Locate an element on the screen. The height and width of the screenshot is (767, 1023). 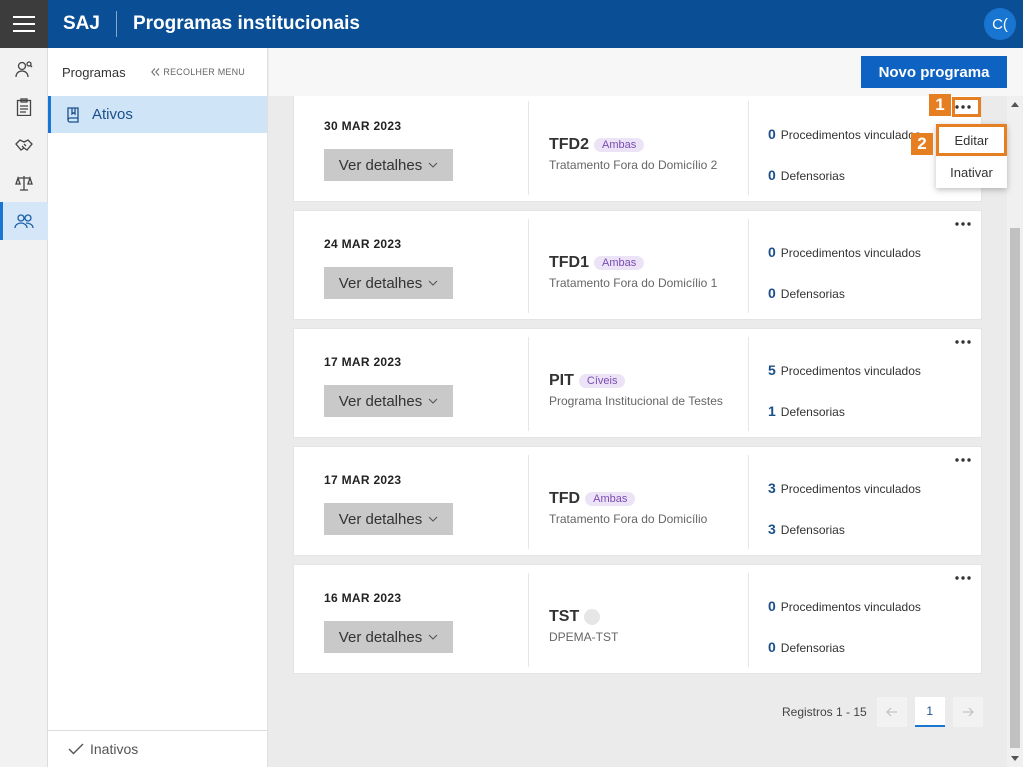
prev-page-button is located at coordinates (891, 712).